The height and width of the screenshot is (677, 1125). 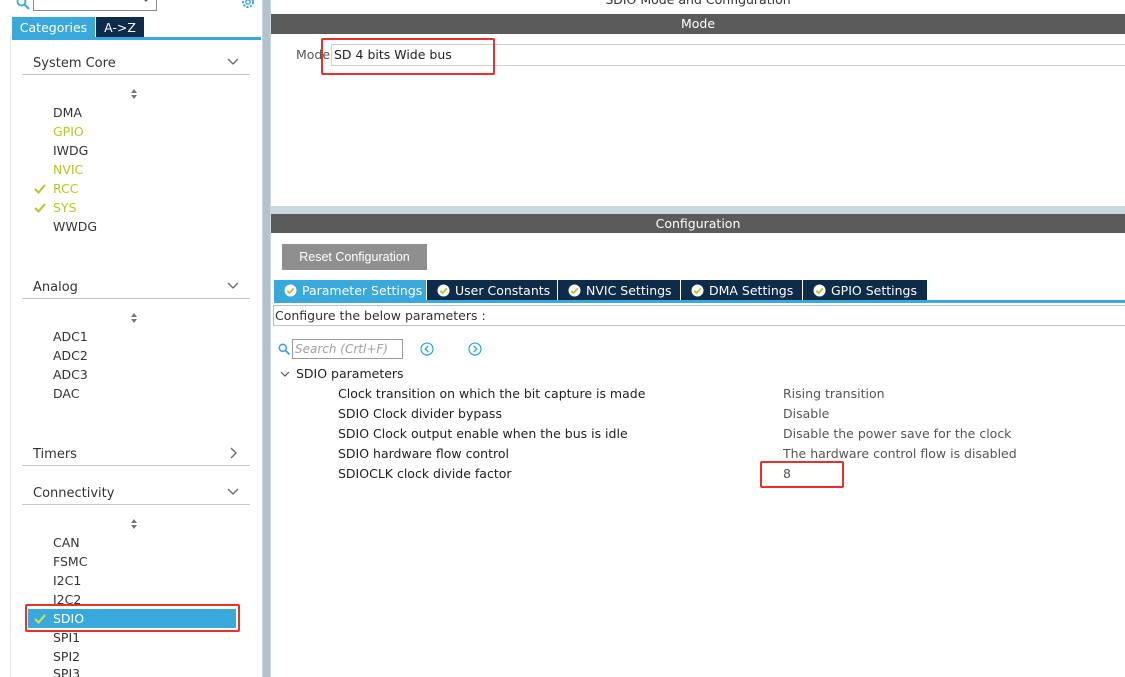 What do you see at coordinates (503, 290) in the screenshot?
I see `tab-label: User Constants` at bounding box center [503, 290].